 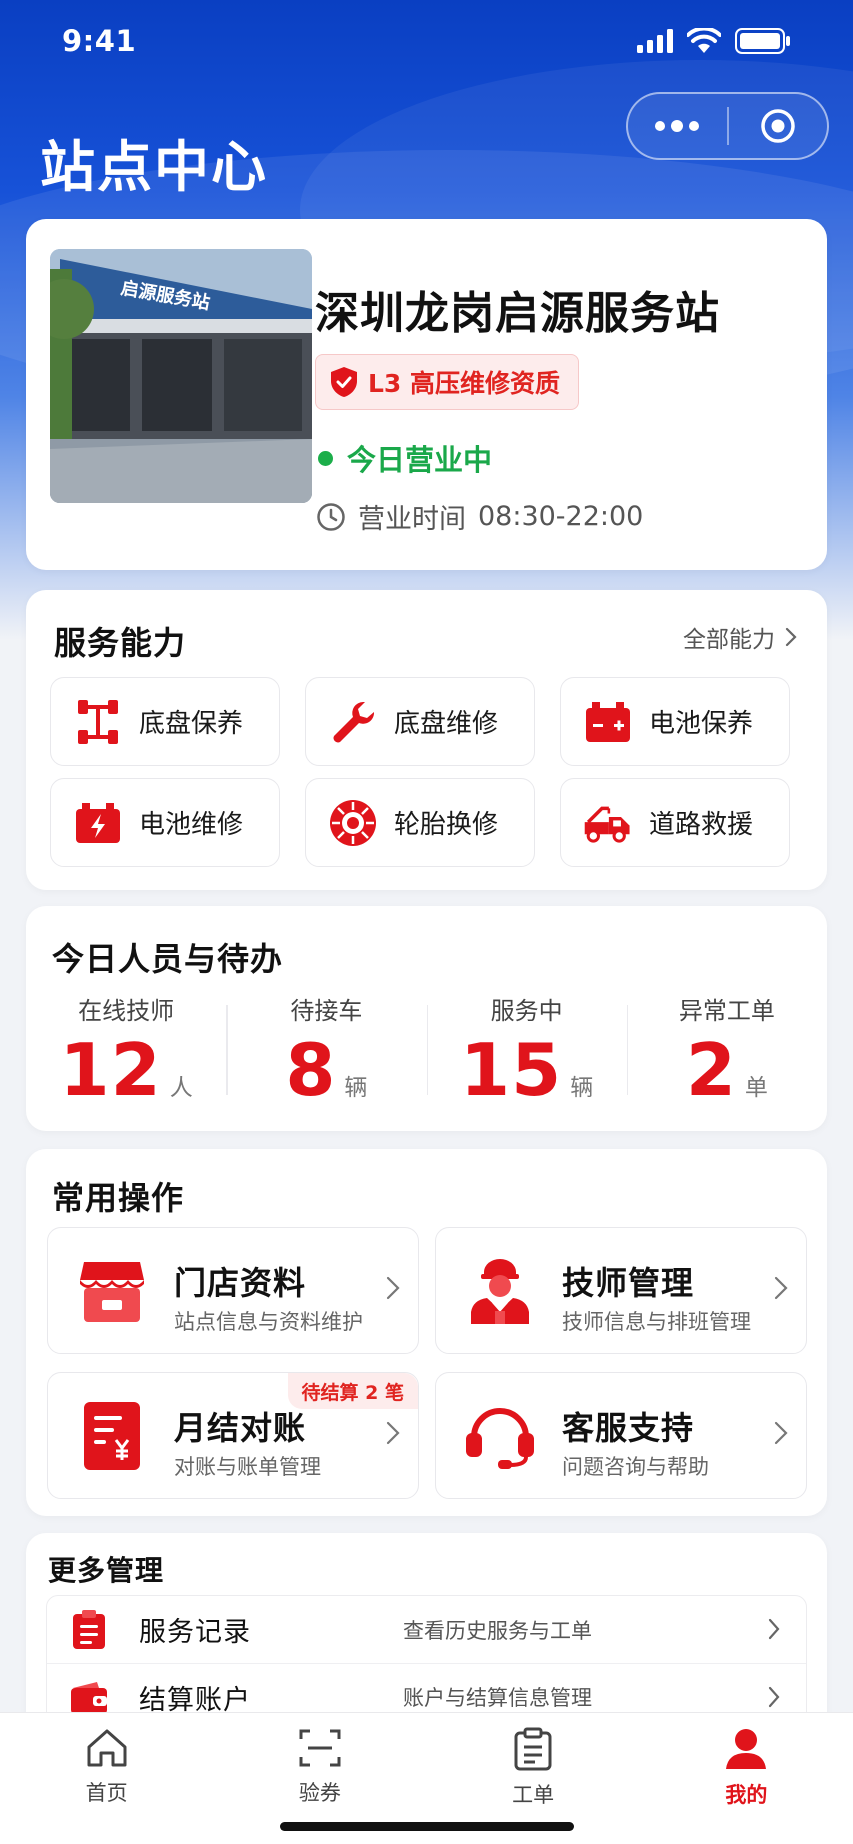 I want to click on service-battery-maintenance: 电池保养, so click(x=675, y=721).